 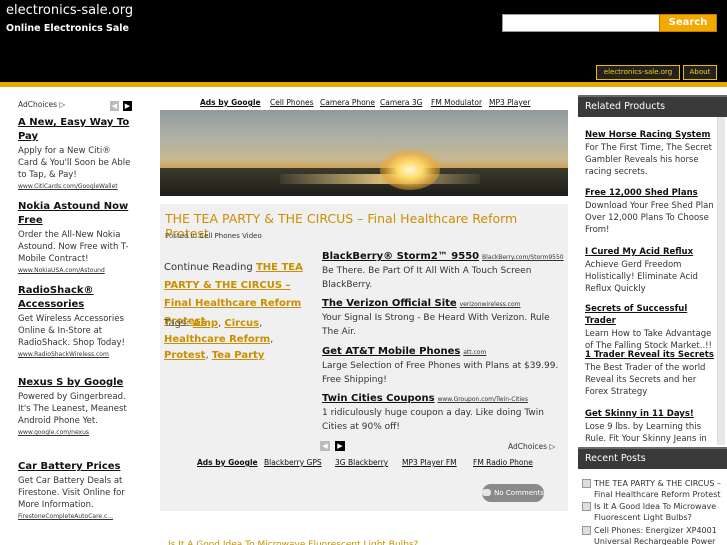 I want to click on left-ad-url: www.CitiCards.com/GoogleWallet, so click(x=68, y=186).